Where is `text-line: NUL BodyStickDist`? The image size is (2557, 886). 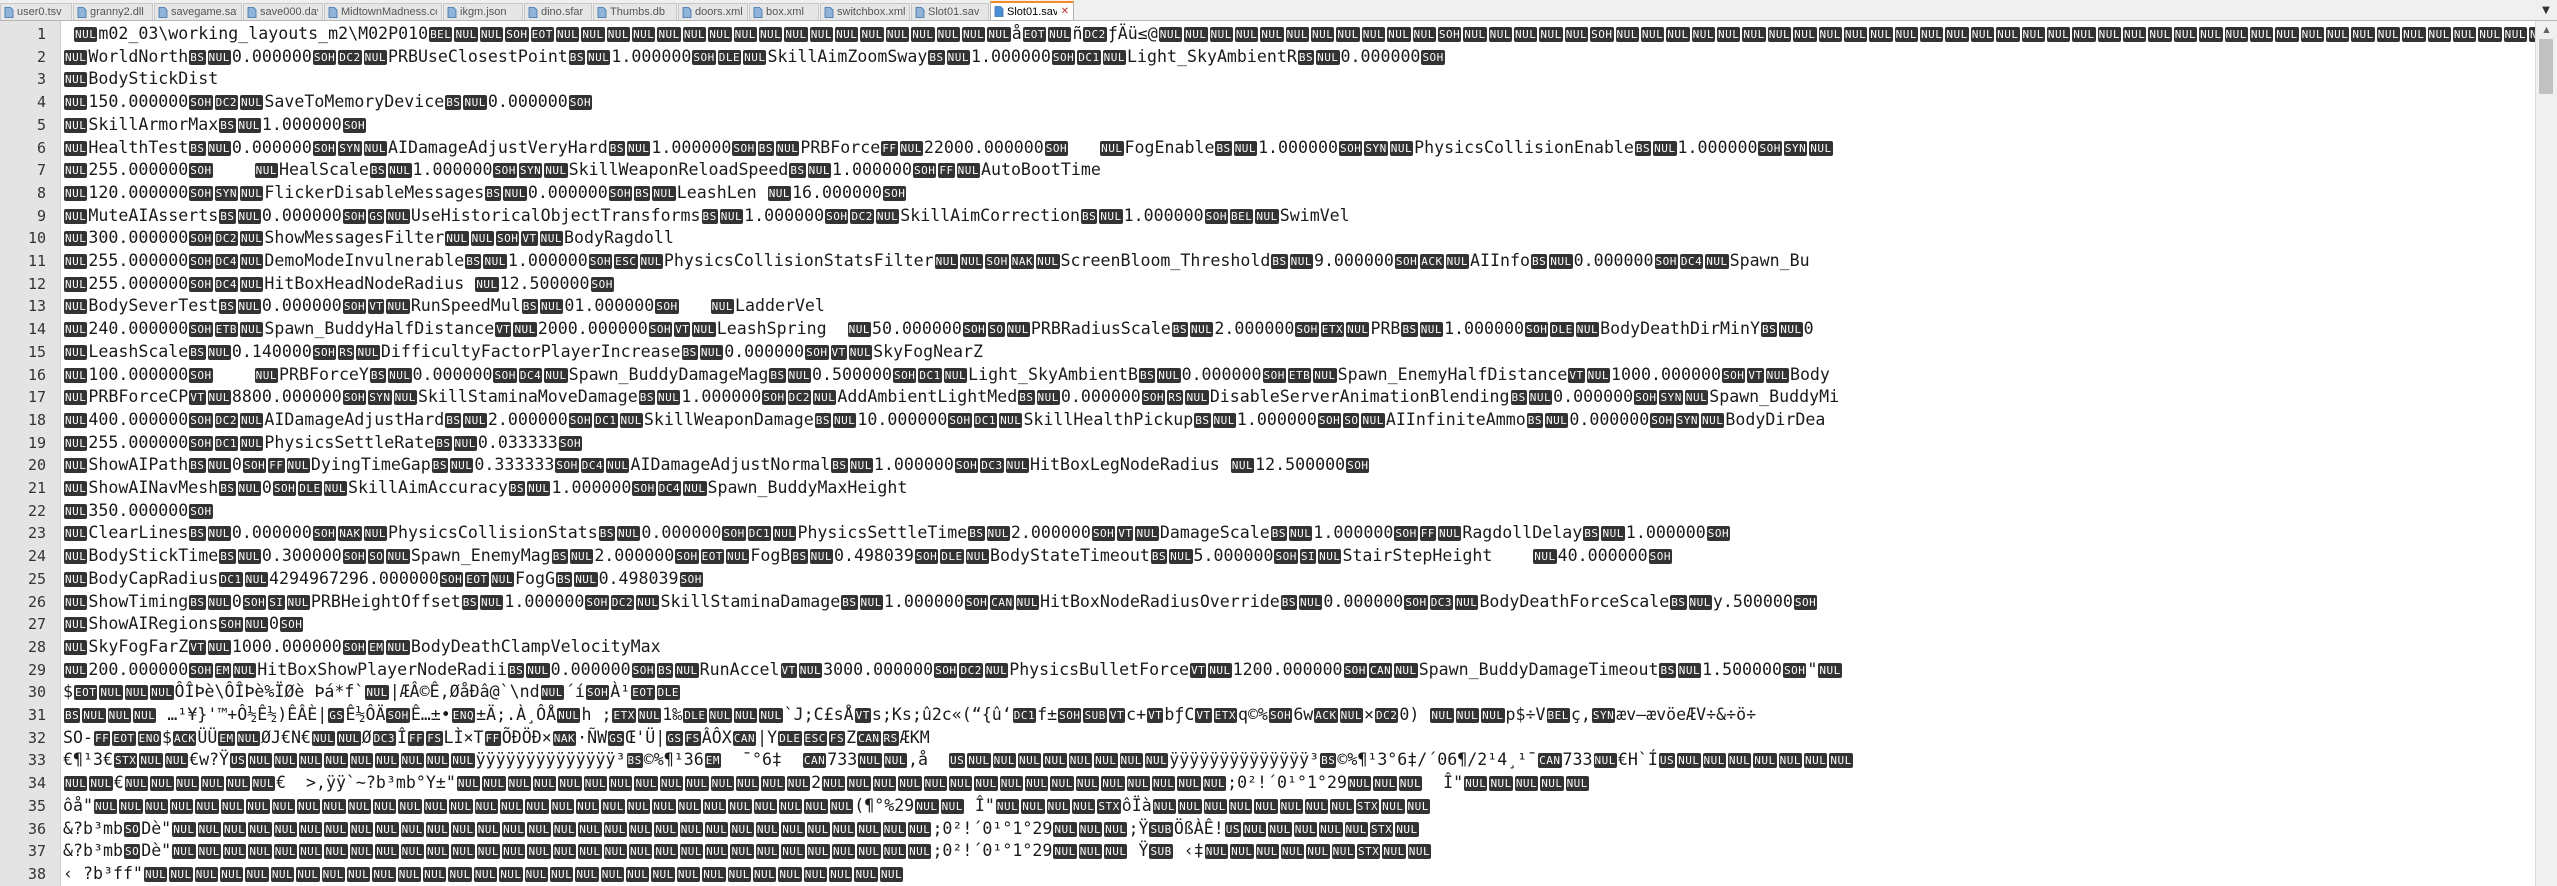
text-line: NUL BodyStickDist is located at coordinates (140, 79).